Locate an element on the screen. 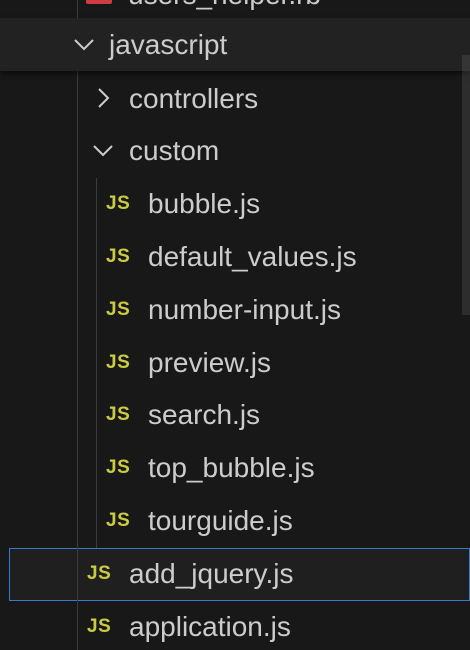 This screenshot has width=470, height=650. vertical-scrollbar is located at coordinates (466, 185).